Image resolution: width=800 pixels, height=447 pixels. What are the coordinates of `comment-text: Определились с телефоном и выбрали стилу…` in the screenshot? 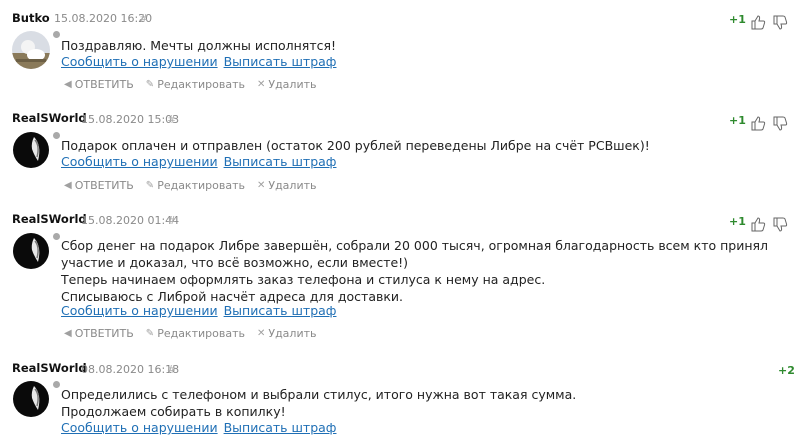 It's located at (426, 403).